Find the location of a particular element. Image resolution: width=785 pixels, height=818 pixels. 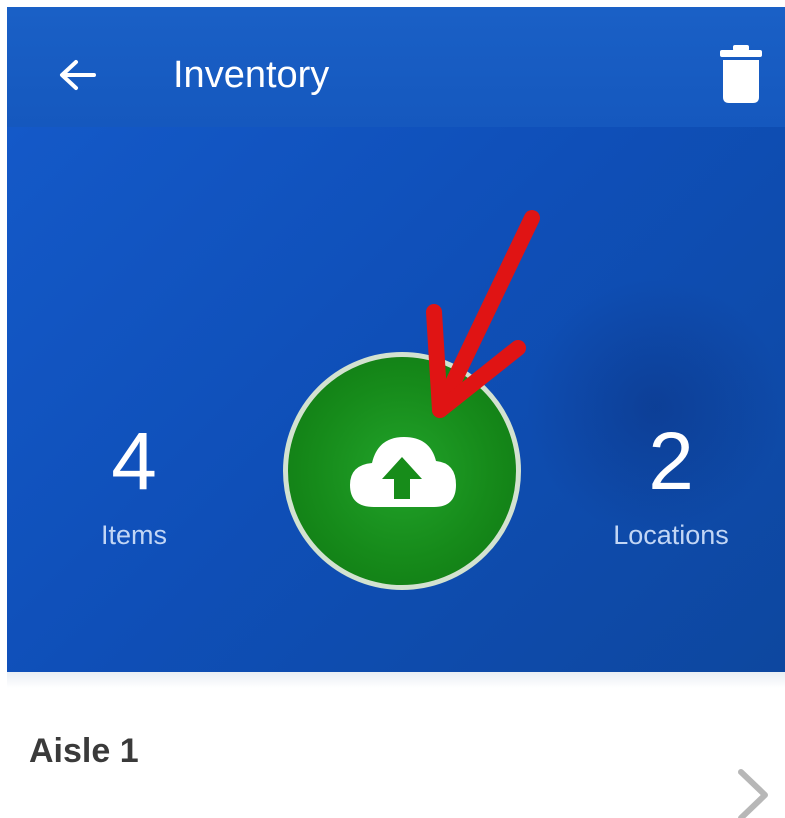

delete-button is located at coordinates (741, 74).